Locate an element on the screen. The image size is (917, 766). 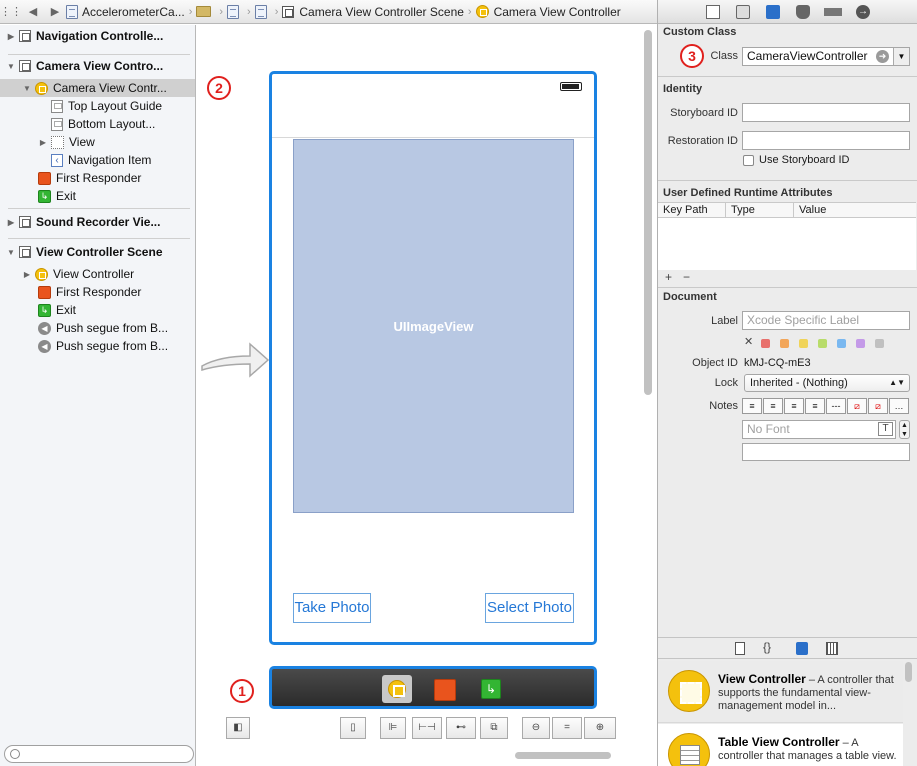
media-library-icon is located at coordinates (832, 648).